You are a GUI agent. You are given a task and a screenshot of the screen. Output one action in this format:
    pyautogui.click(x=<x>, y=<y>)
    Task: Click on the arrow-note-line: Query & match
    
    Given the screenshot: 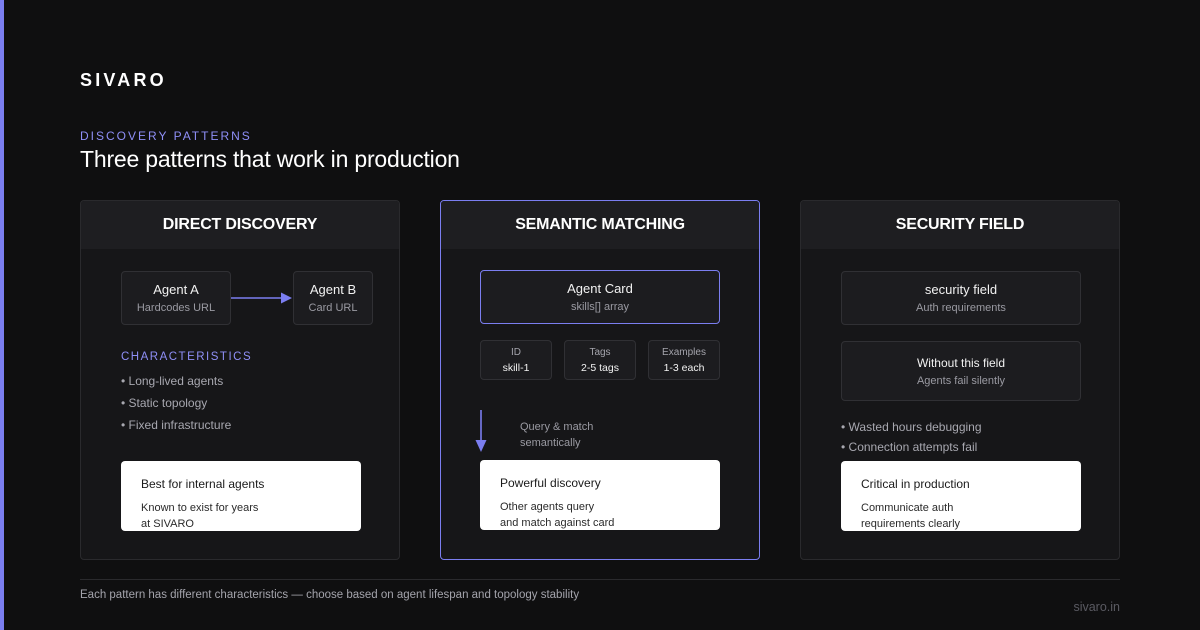 What is the action you would take?
    pyautogui.click(x=557, y=427)
    